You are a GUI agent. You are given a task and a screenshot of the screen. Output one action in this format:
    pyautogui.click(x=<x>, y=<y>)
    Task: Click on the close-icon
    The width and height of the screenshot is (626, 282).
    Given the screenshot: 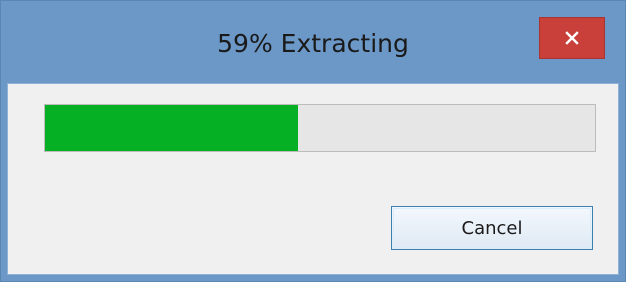 What is the action you would take?
    pyautogui.click(x=572, y=38)
    